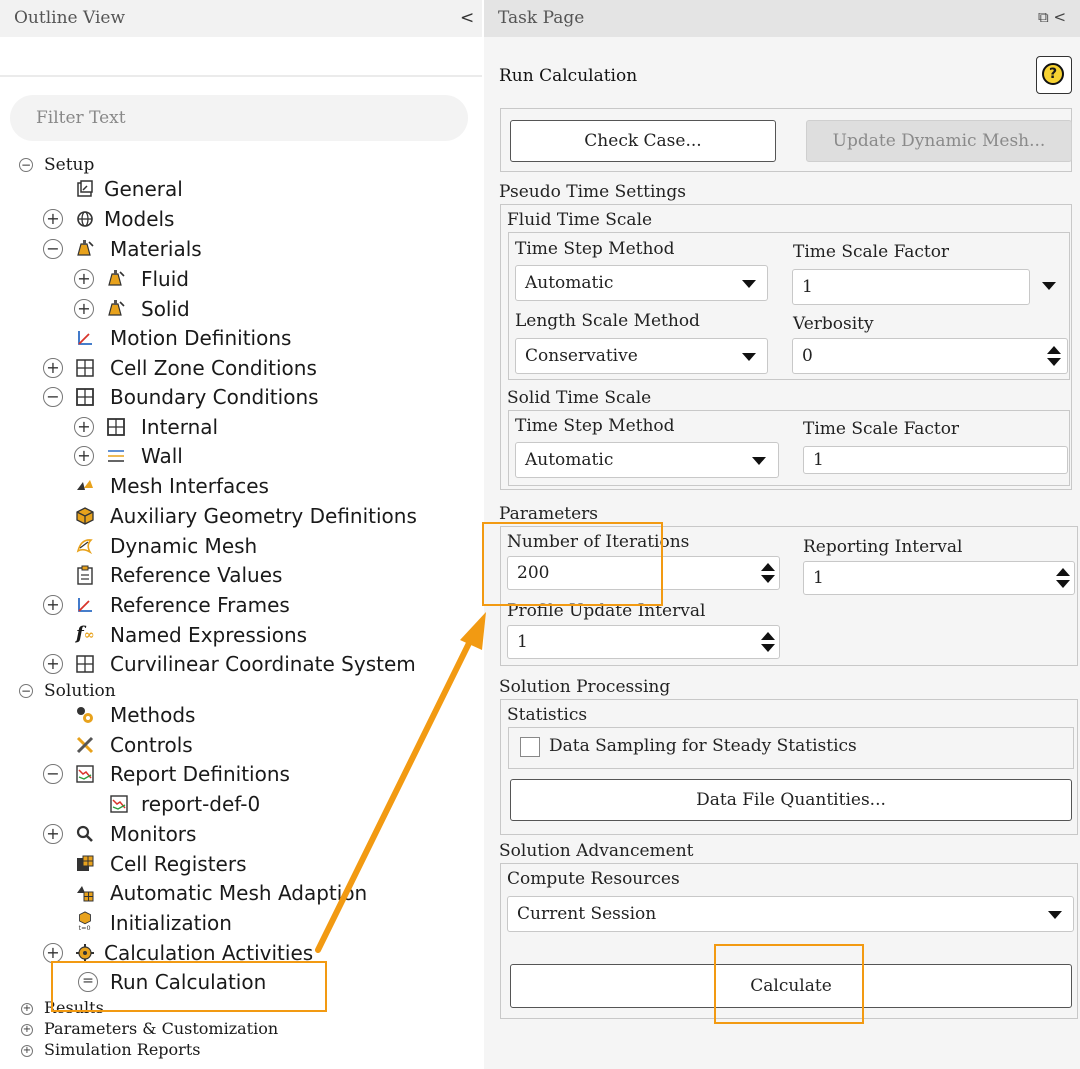 The width and height of the screenshot is (1080, 1069). Describe the element at coordinates (240, 249) in the screenshot. I see `tree-item-materials: − Materials` at that location.